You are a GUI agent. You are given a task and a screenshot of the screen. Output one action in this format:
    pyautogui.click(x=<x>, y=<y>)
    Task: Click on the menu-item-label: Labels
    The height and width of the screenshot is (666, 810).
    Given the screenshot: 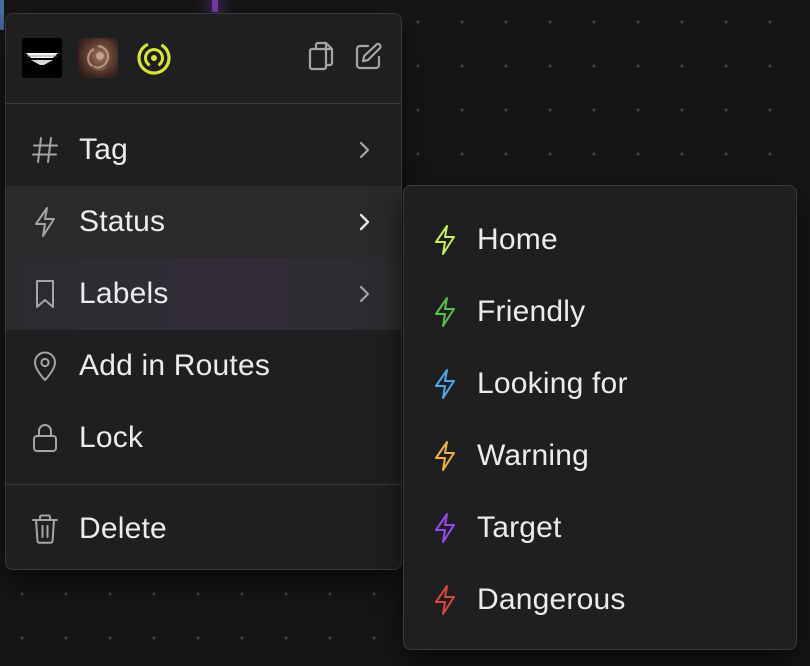 What is the action you would take?
    pyautogui.click(x=124, y=293)
    